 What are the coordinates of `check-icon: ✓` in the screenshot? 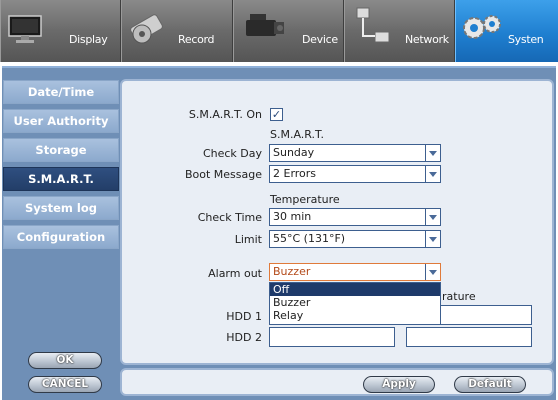 It's located at (276, 114).